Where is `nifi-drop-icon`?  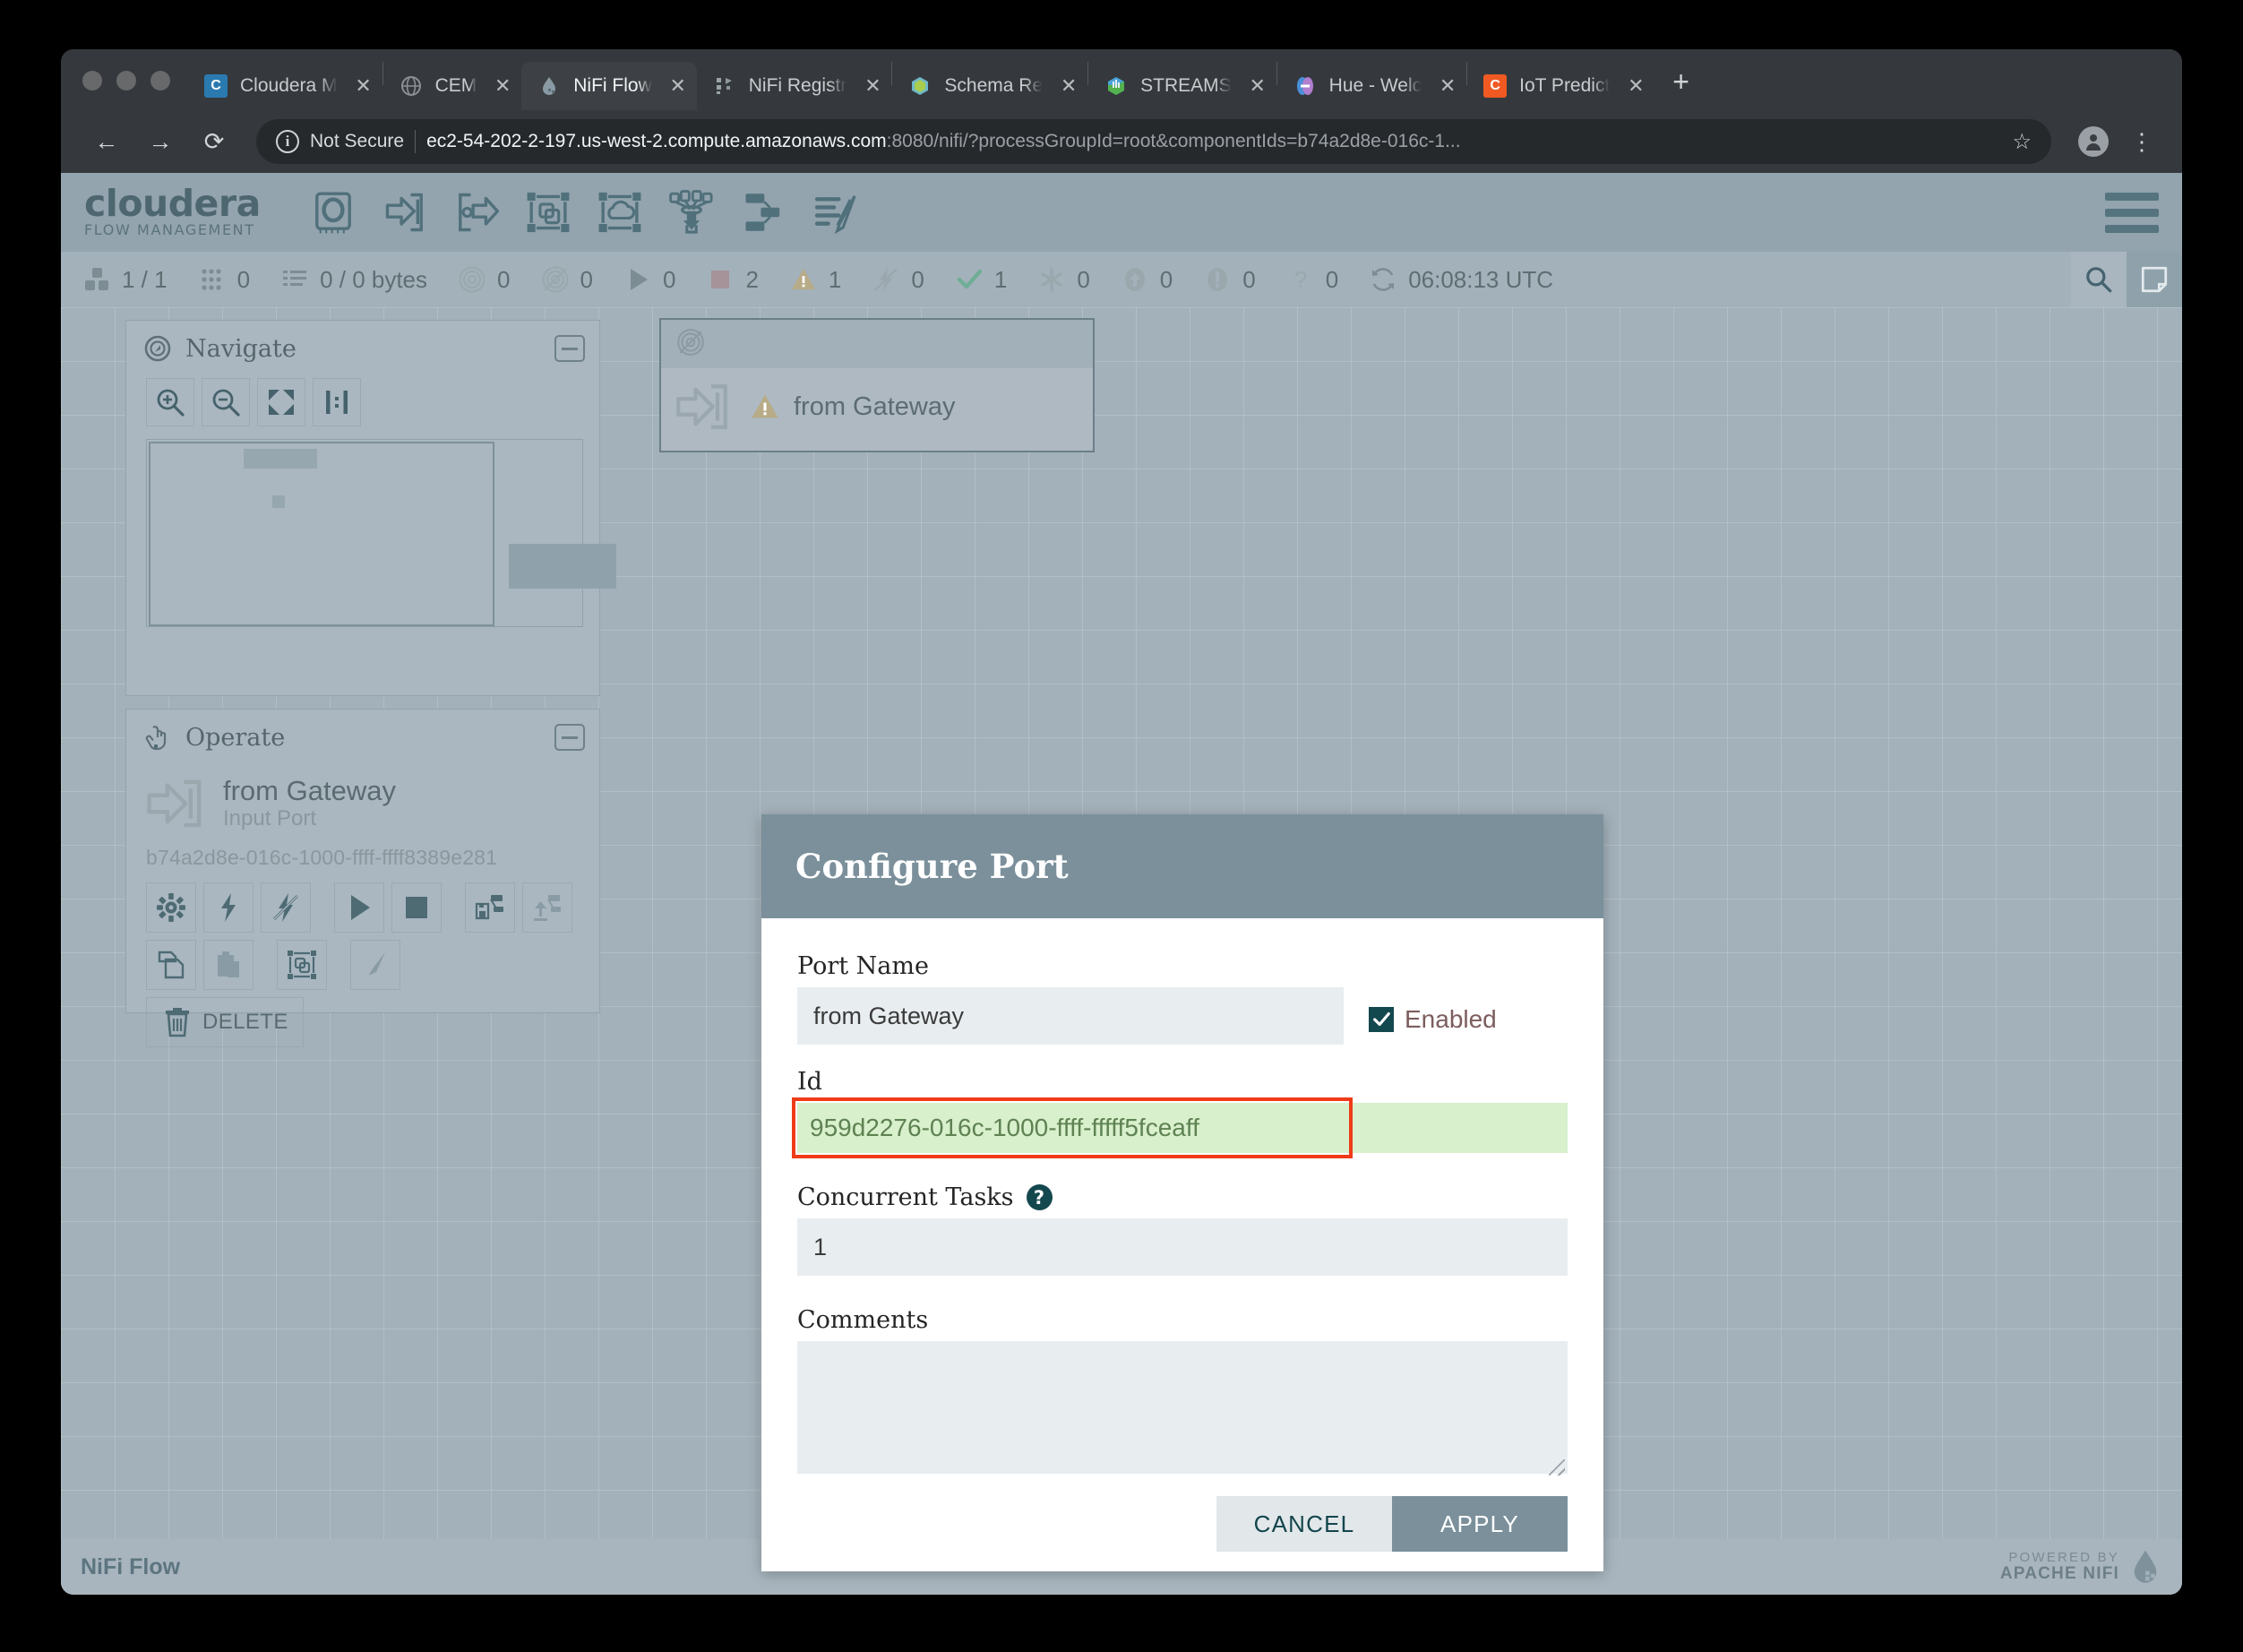 nifi-drop-icon is located at coordinates (2145, 1567).